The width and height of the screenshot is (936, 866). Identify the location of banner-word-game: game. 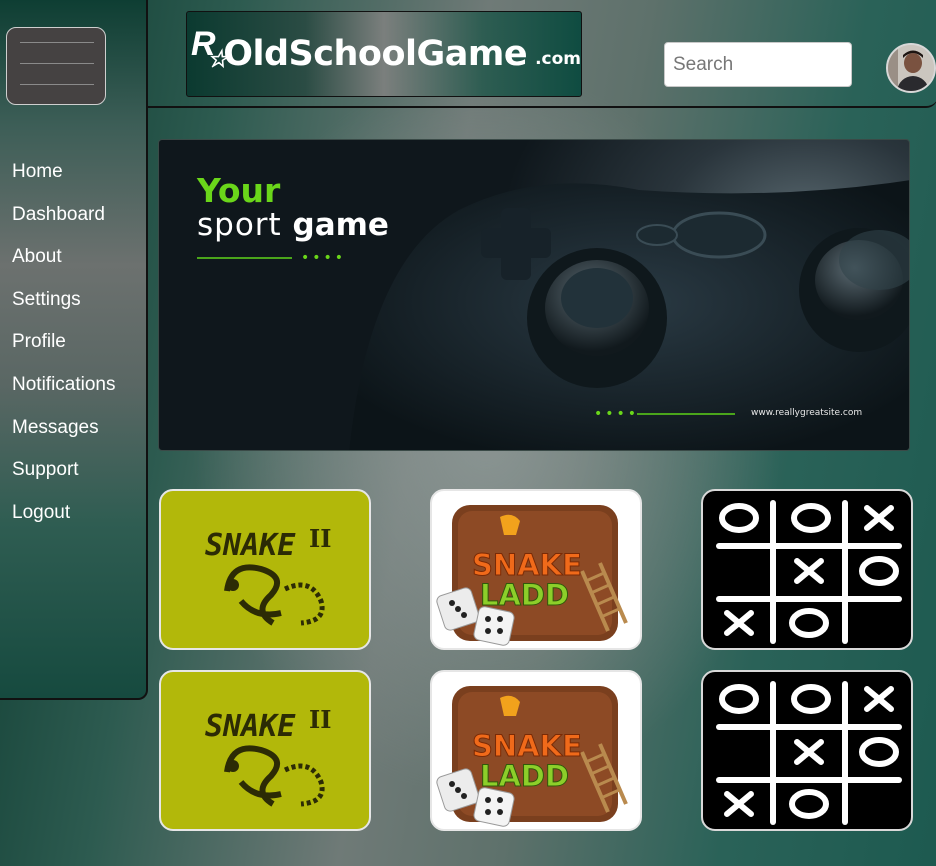
(340, 225).